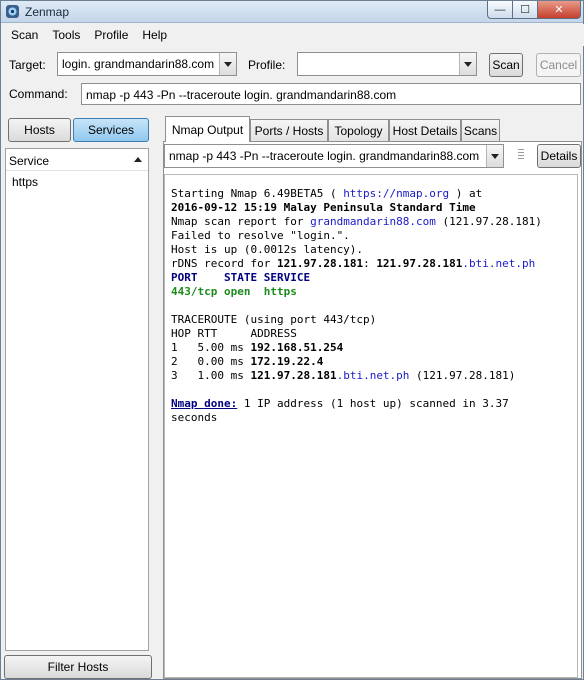 This screenshot has height=680, width=584. Describe the element at coordinates (287, 361) in the screenshot. I see `traceroute-address: 172.19.22.4` at that location.